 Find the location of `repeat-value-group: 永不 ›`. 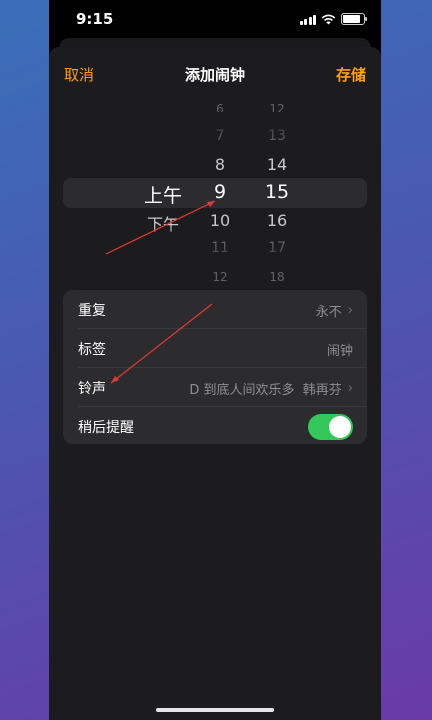

repeat-value-group: 永不 › is located at coordinates (334, 310).